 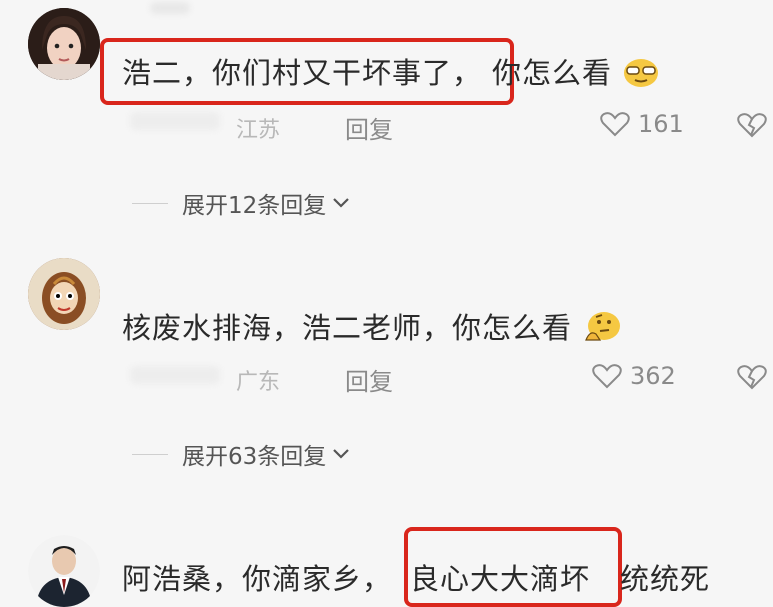 I want to click on like-button: 161, so click(x=642, y=124).